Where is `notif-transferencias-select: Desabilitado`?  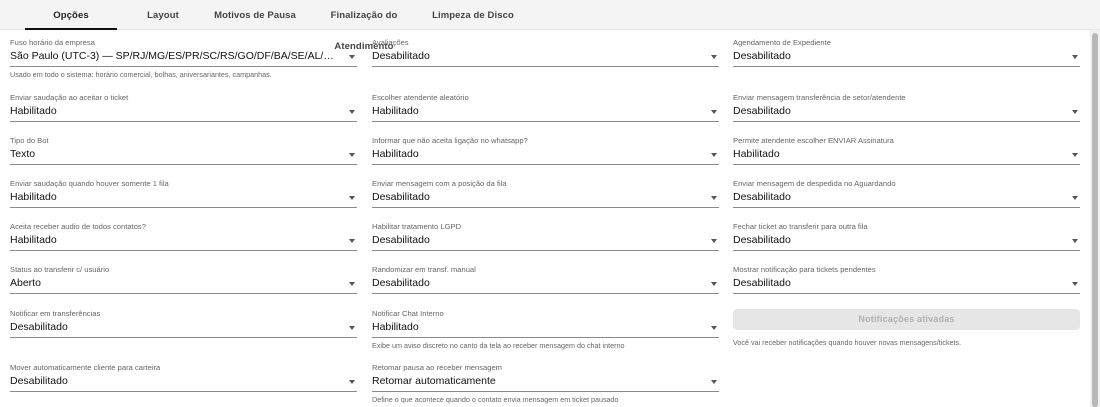 notif-transferencias-select: Desabilitado is located at coordinates (183, 328).